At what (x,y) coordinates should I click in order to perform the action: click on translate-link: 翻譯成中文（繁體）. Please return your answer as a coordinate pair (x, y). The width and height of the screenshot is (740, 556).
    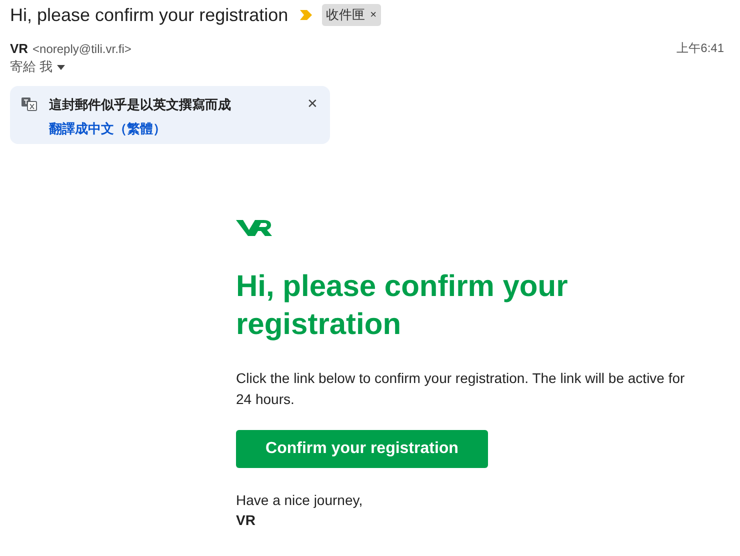
    Looking at the image, I should click on (172, 129).